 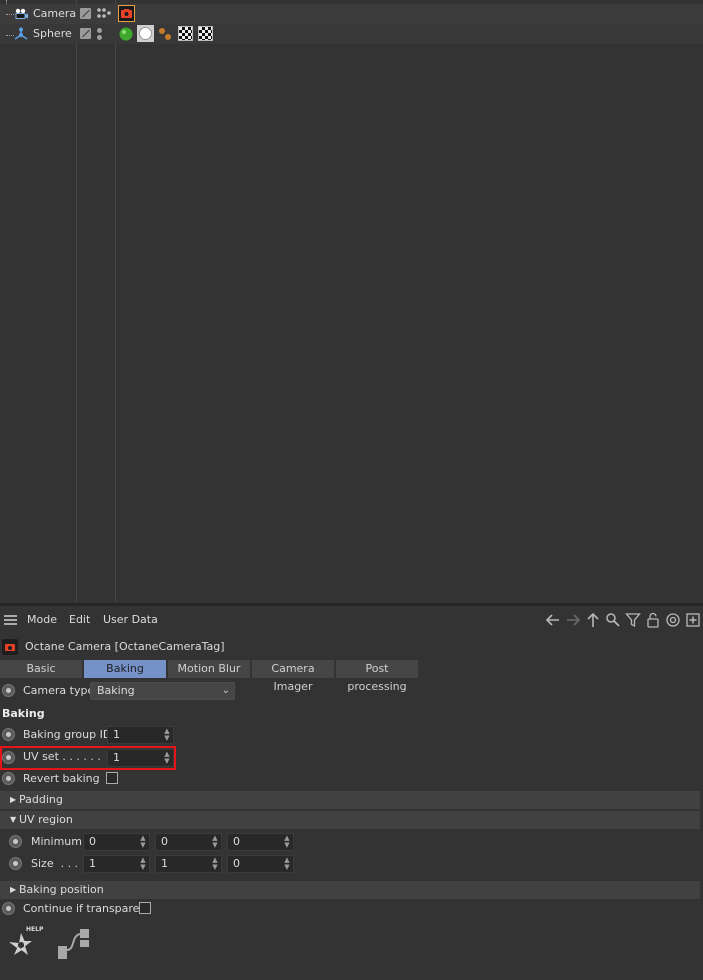 What do you see at coordinates (130, 620) in the screenshot?
I see `menu-user-data: User Data` at bounding box center [130, 620].